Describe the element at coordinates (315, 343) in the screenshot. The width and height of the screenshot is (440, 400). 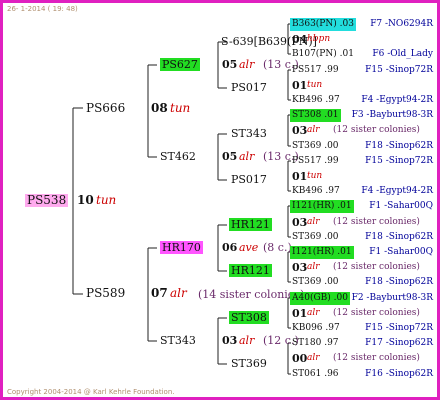
I see `gen4-id: ST180 .97` at that location.